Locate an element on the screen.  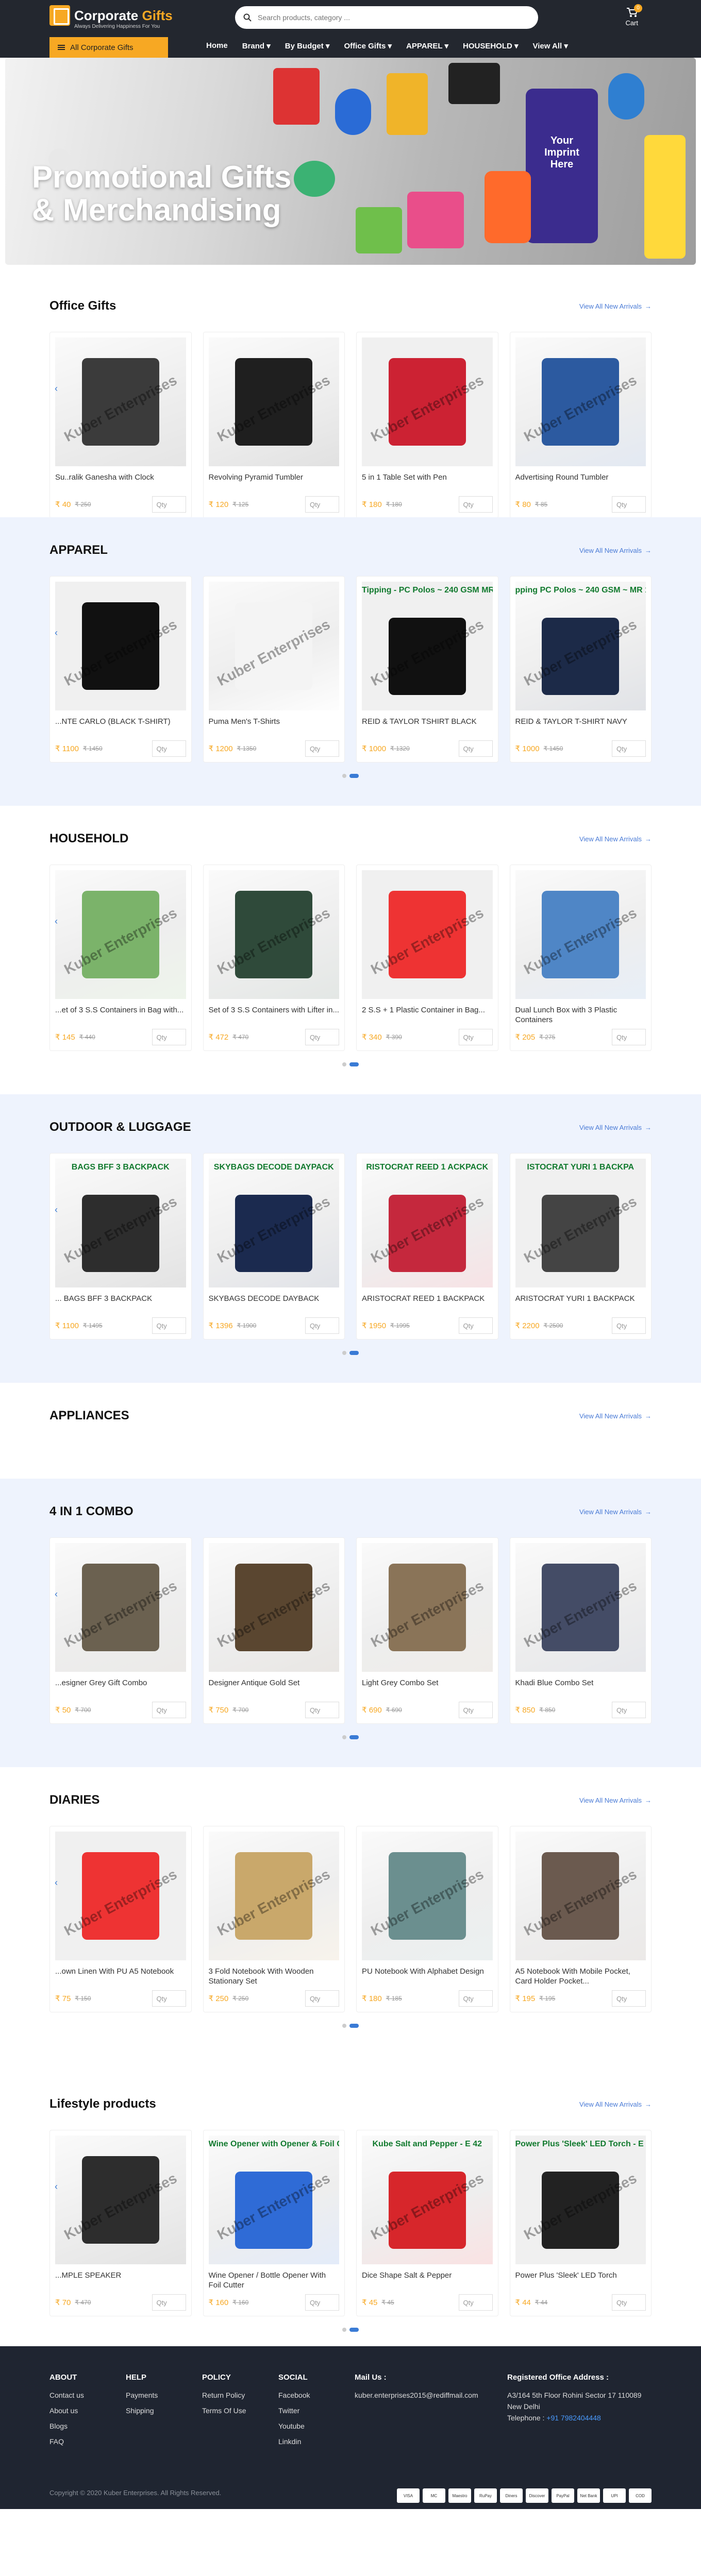
product-name: Dual Lunch Box with 3 Plastic Containers is located at coordinates (580, 1015).